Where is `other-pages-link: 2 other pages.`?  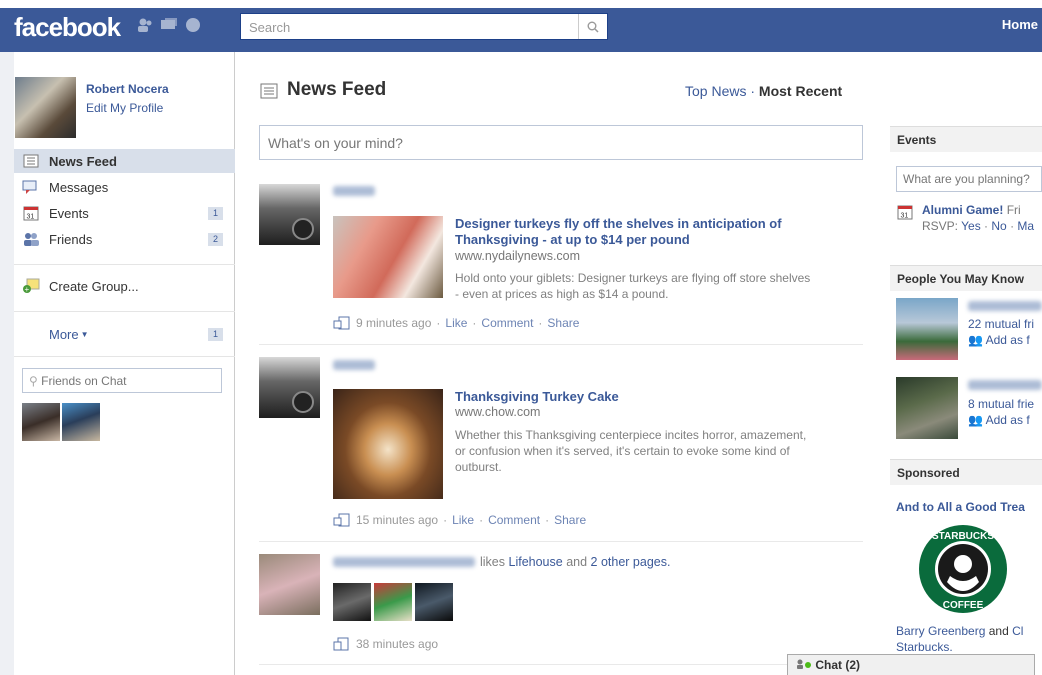 other-pages-link: 2 other pages. is located at coordinates (631, 562).